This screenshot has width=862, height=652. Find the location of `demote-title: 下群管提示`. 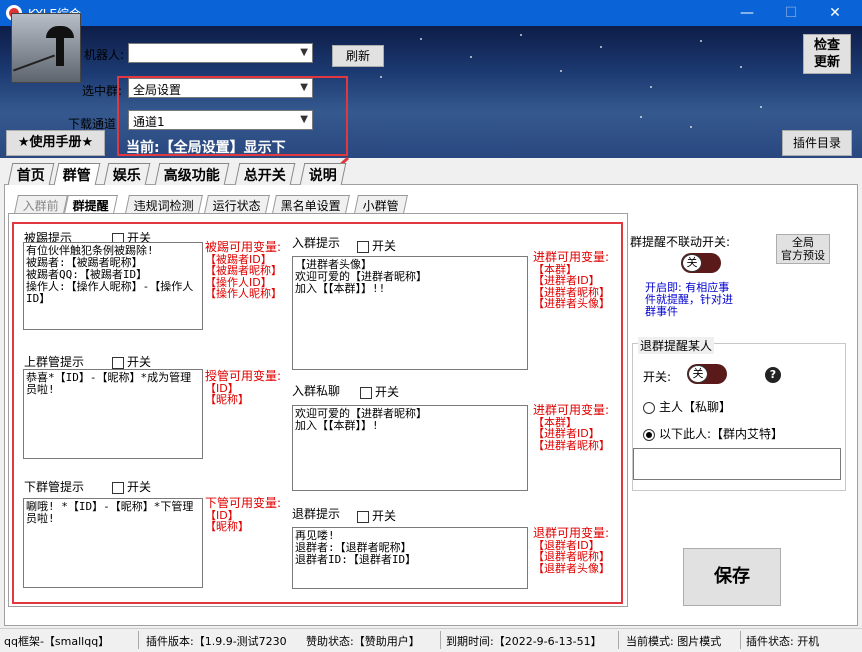

demote-title: 下群管提示 is located at coordinates (54, 487).